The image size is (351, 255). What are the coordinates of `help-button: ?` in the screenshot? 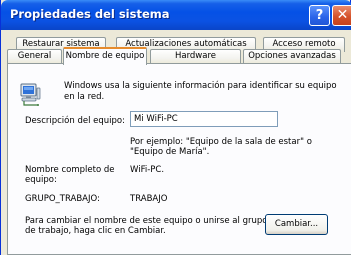 It's located at (319, 15).